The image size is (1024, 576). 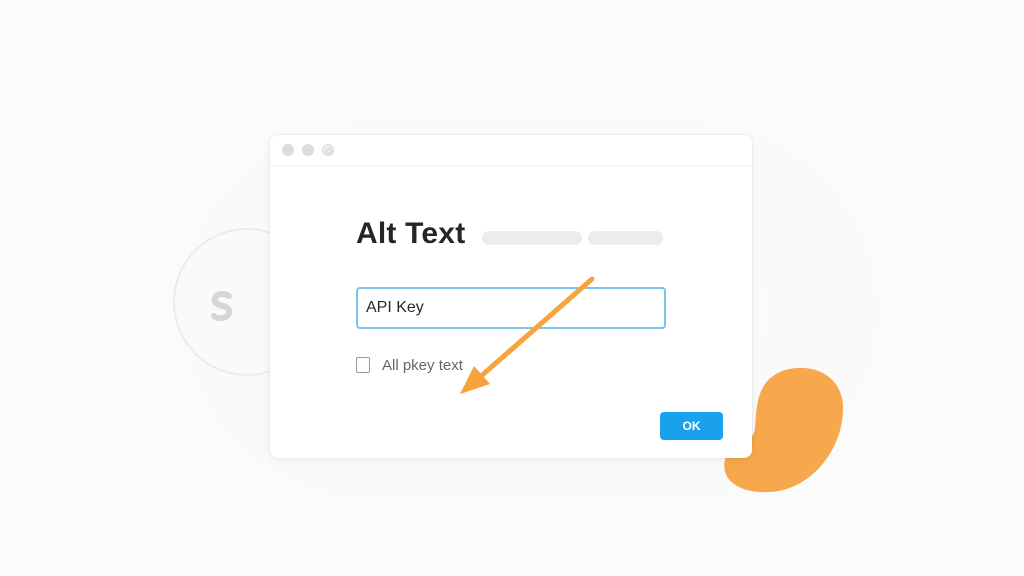 What do you see at coordinates (691, 426) in the screenshot?
I see `ok-button: OK` at bounding box center [691, 426].